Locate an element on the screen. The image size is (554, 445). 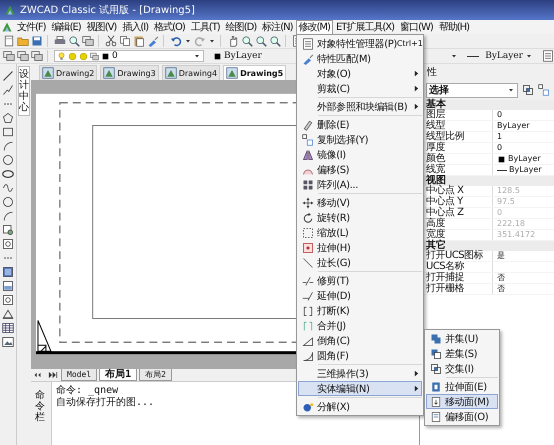
menu-item: 对象(O) is located at coordinates (360, 73).